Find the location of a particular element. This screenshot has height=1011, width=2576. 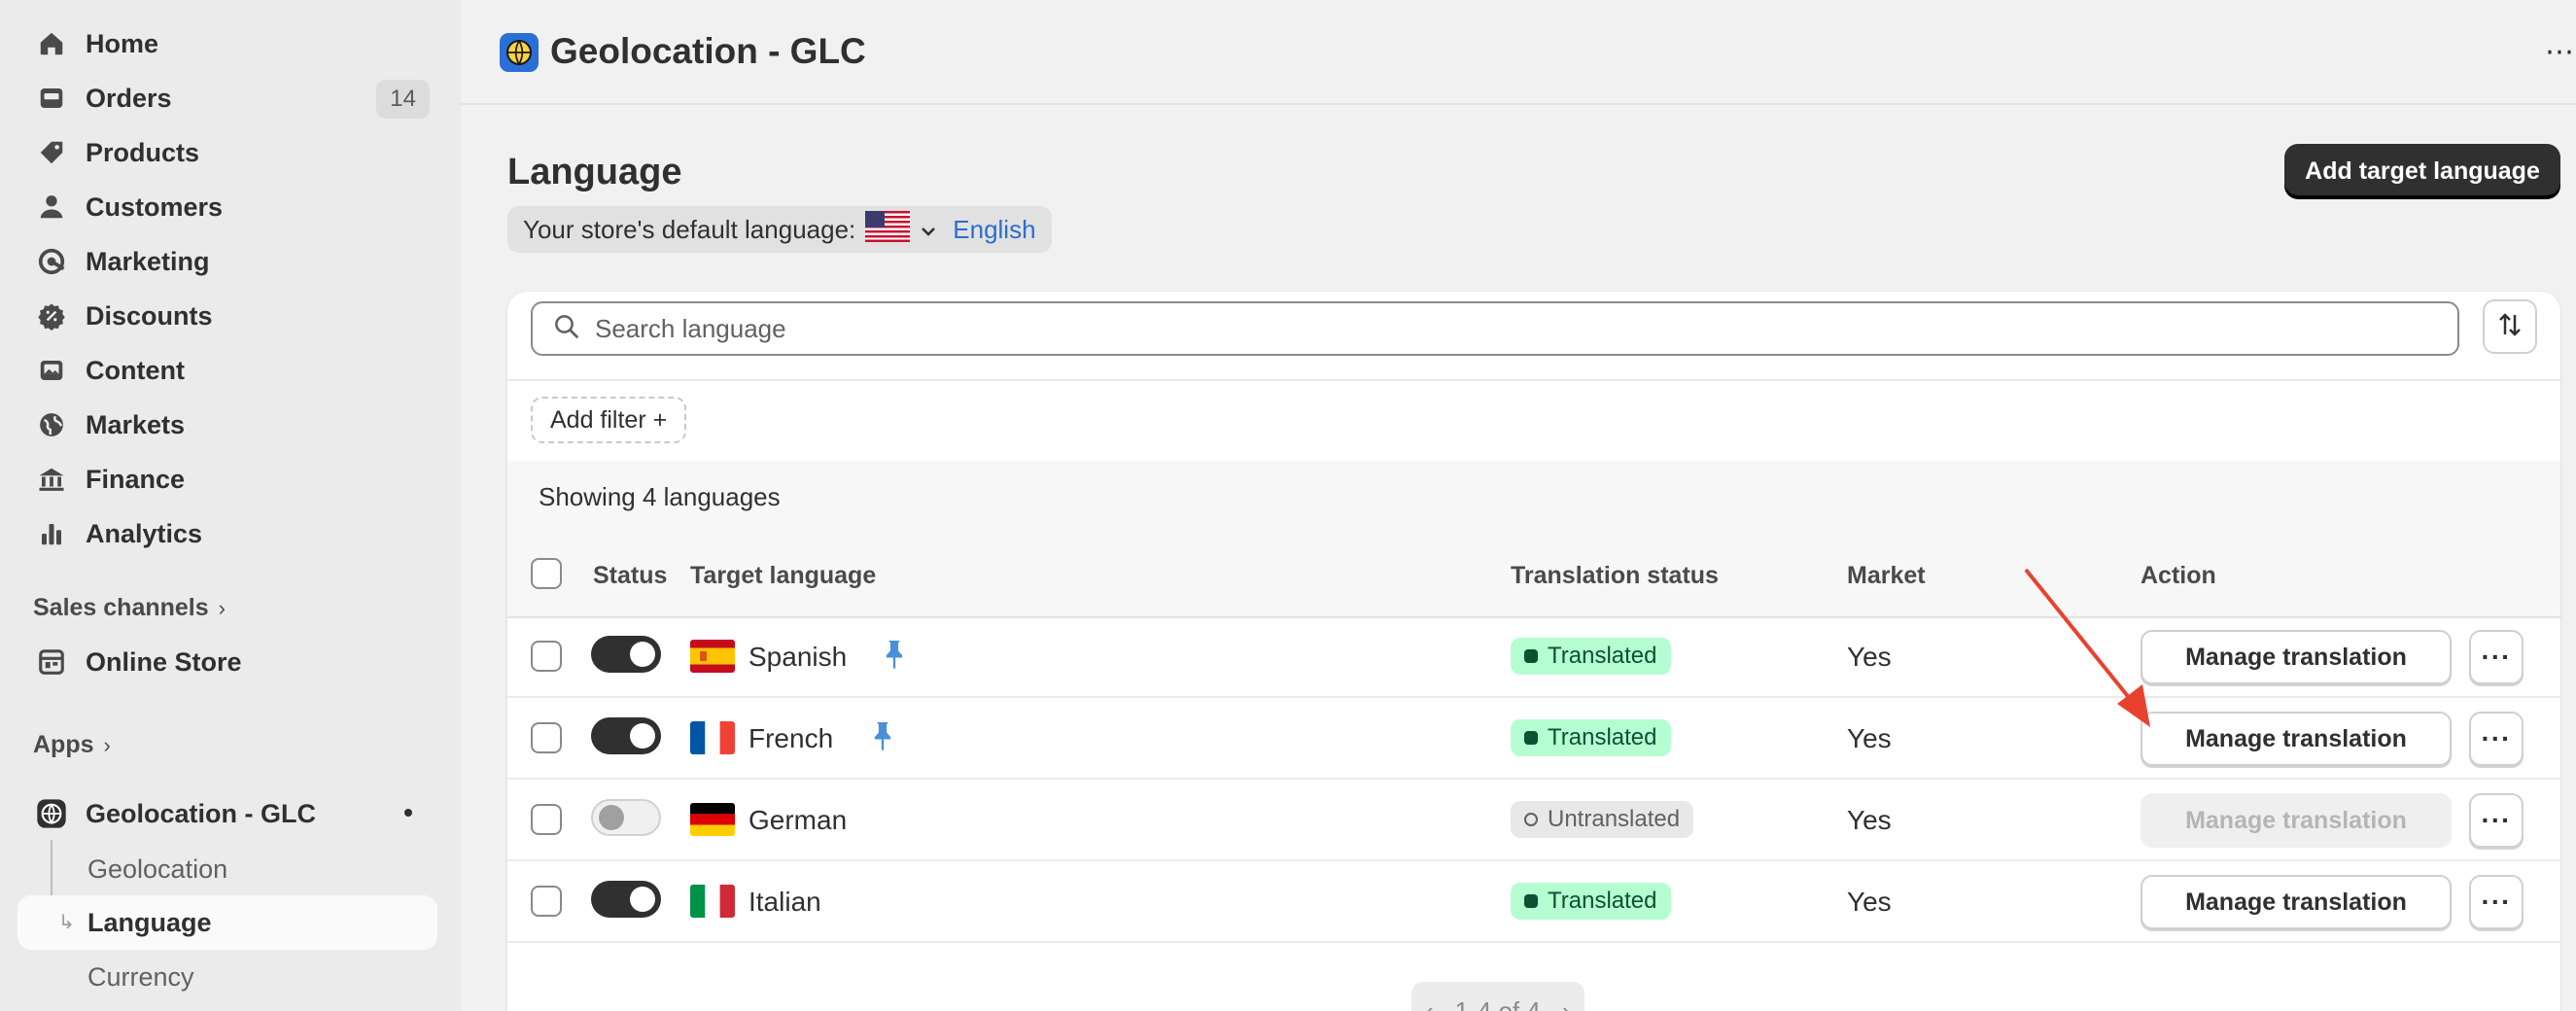

default-language-bar: Your store's default language: English is located at coordinates (779, 229).